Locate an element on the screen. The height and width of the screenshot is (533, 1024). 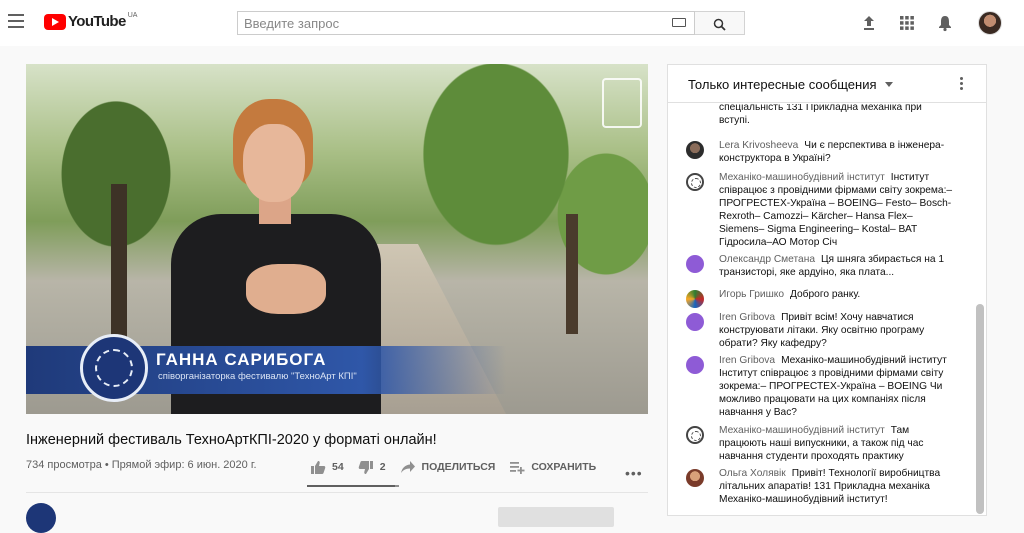
chat-menu-icon is located at coordinates (962, 84).